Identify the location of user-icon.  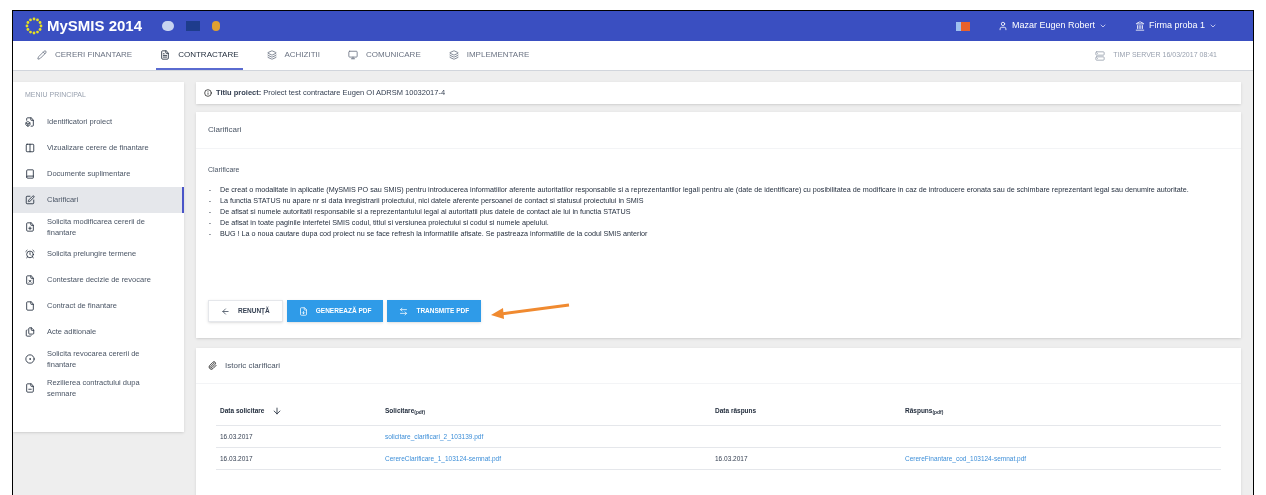
(1002, 26).